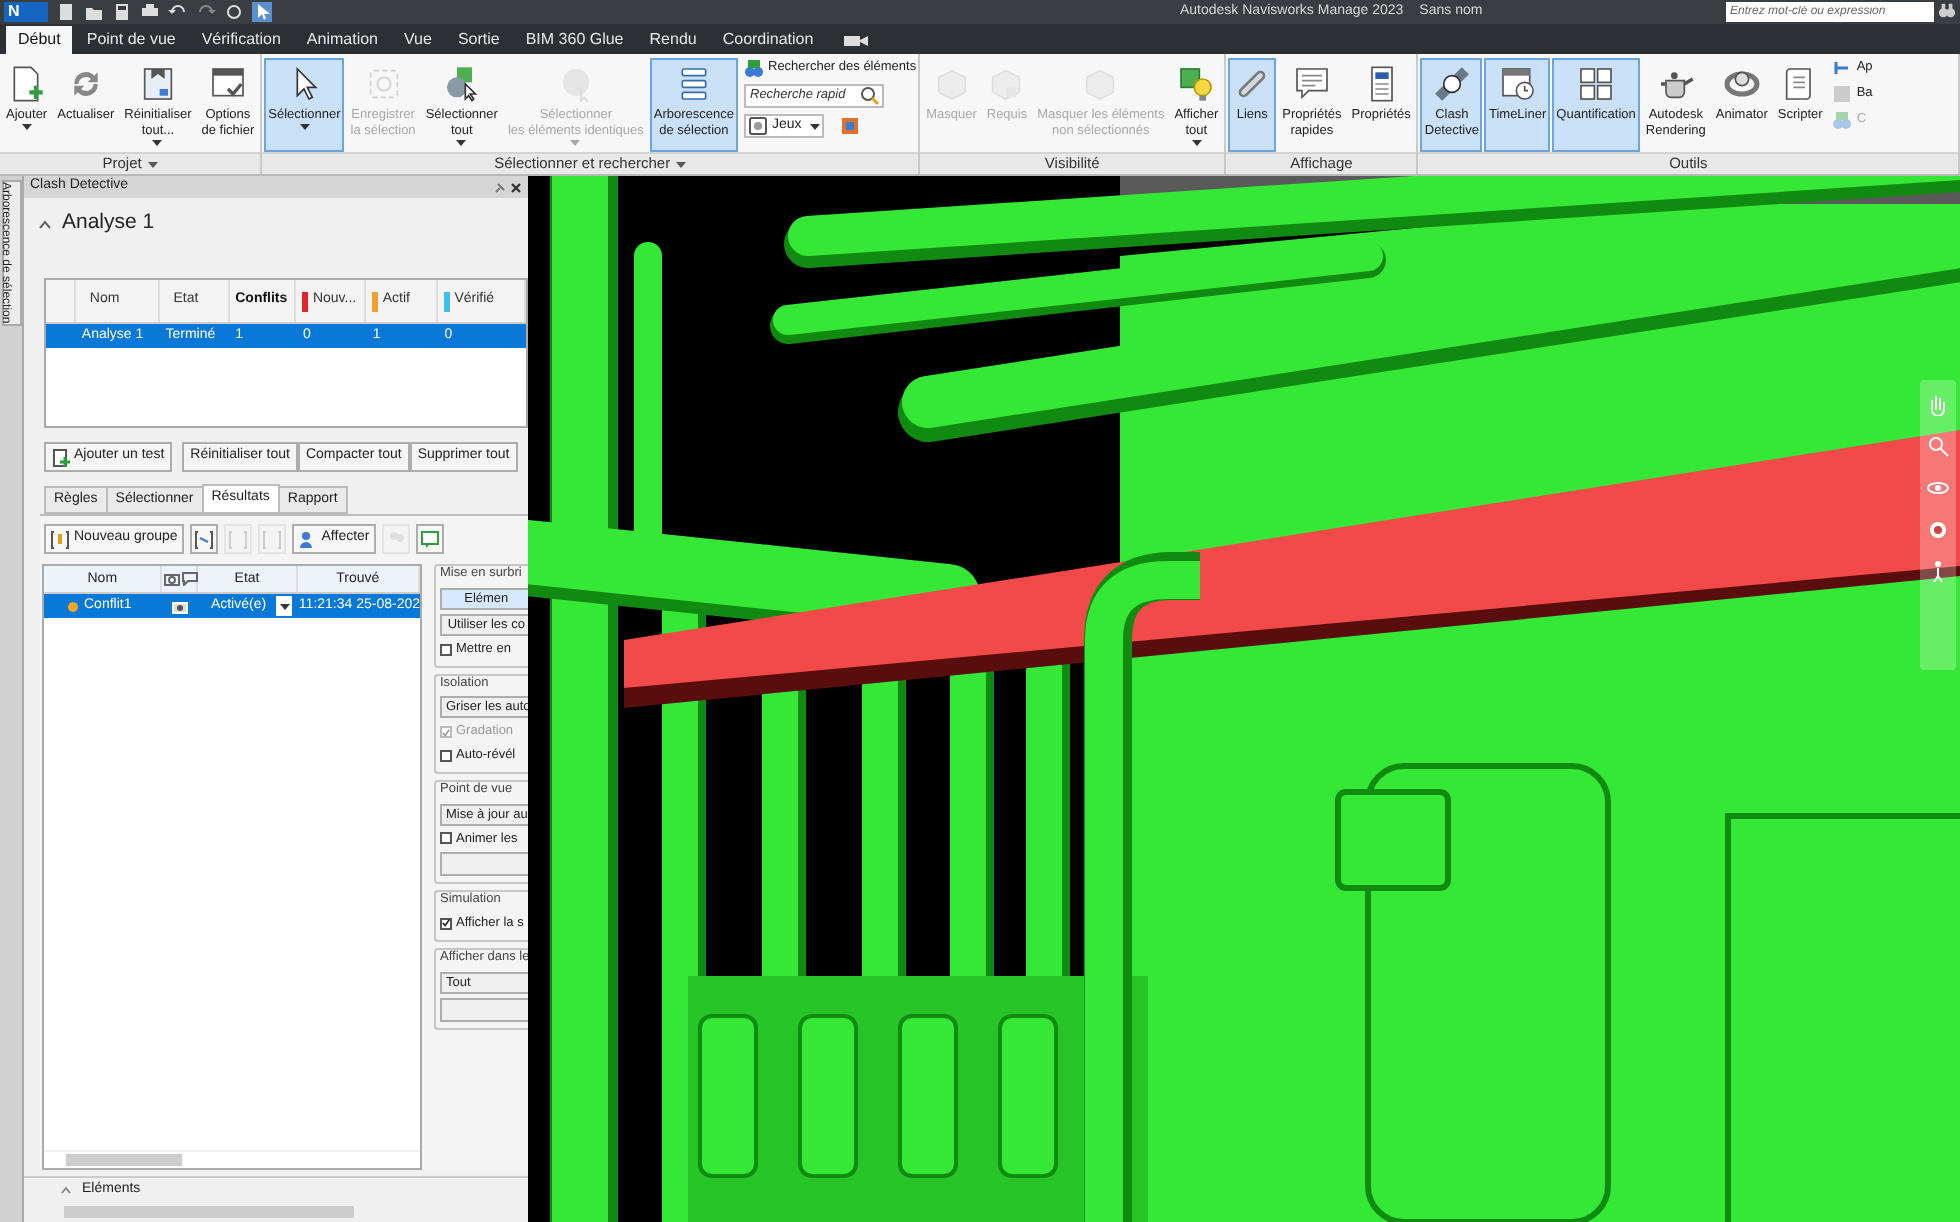  I want to click on grid-icon, so click(1596, 84).